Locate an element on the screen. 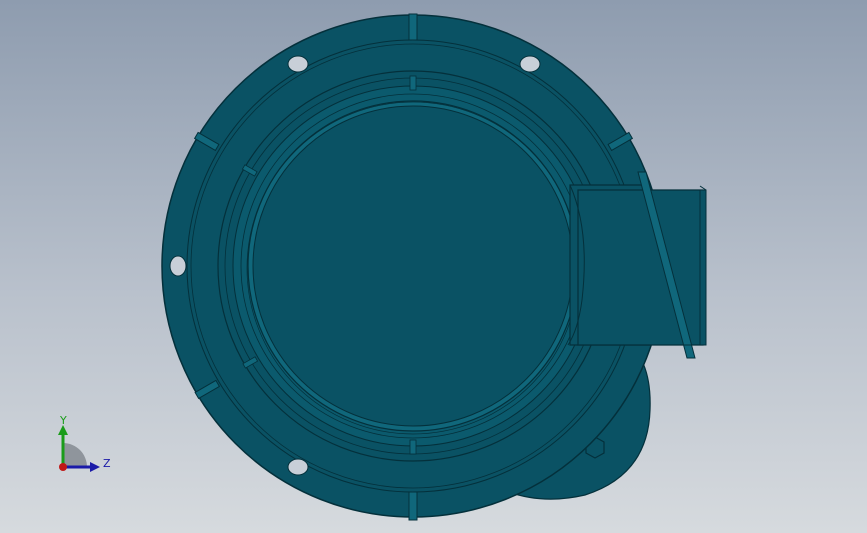  origin-dot-icon is located at coordinates (63, 467).